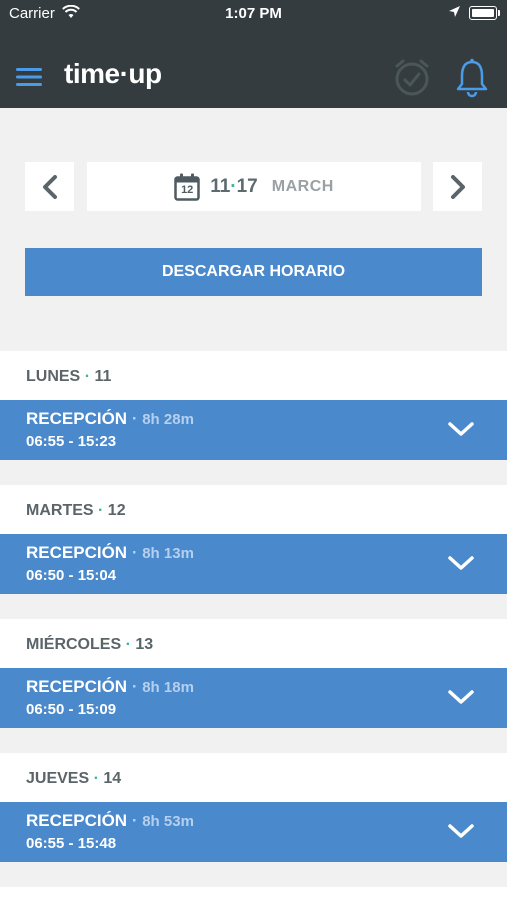  Describe the element at coordinates (253, 430) in the screenshot. I see `shift-card-lunes: RECEPCIÓN · 8h 28m 06:55 - 15:23` at that location.